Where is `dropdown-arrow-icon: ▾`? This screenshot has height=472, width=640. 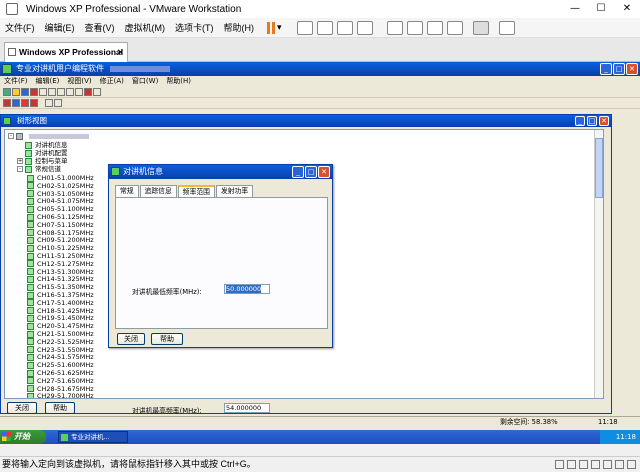 dropdown-arrow-icon: ▾ is located at coordinates (281, 28).